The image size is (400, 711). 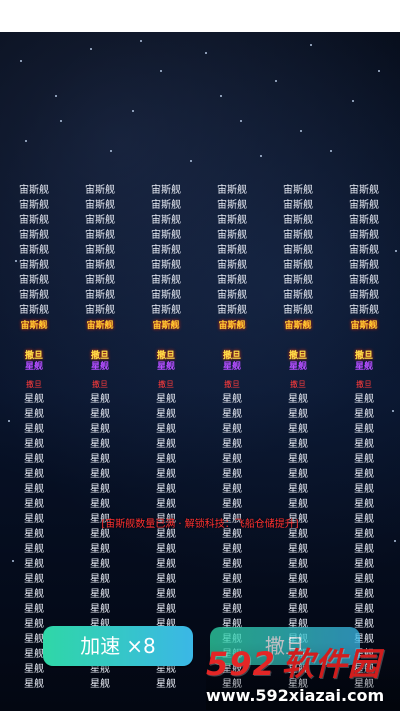 What do you see at coordinates (118, 646) in the screenshot?
I see `speed-up-button: 加速 ×8` at bounding box center [118, 646].